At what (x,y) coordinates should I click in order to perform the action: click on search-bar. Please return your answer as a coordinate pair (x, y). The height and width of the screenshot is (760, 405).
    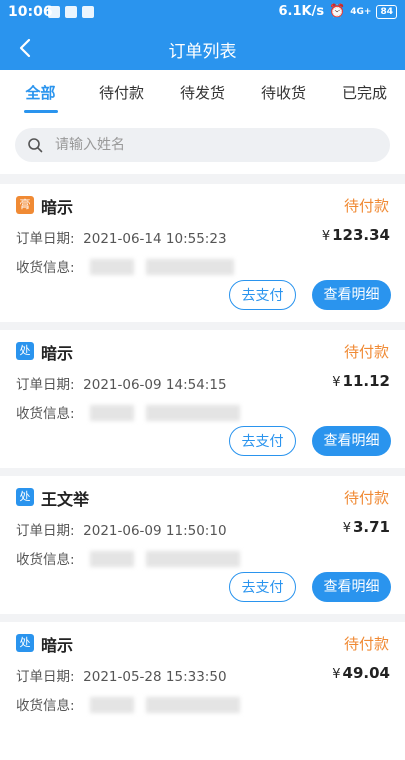
    Looking at the image, I should click on (202, 145).